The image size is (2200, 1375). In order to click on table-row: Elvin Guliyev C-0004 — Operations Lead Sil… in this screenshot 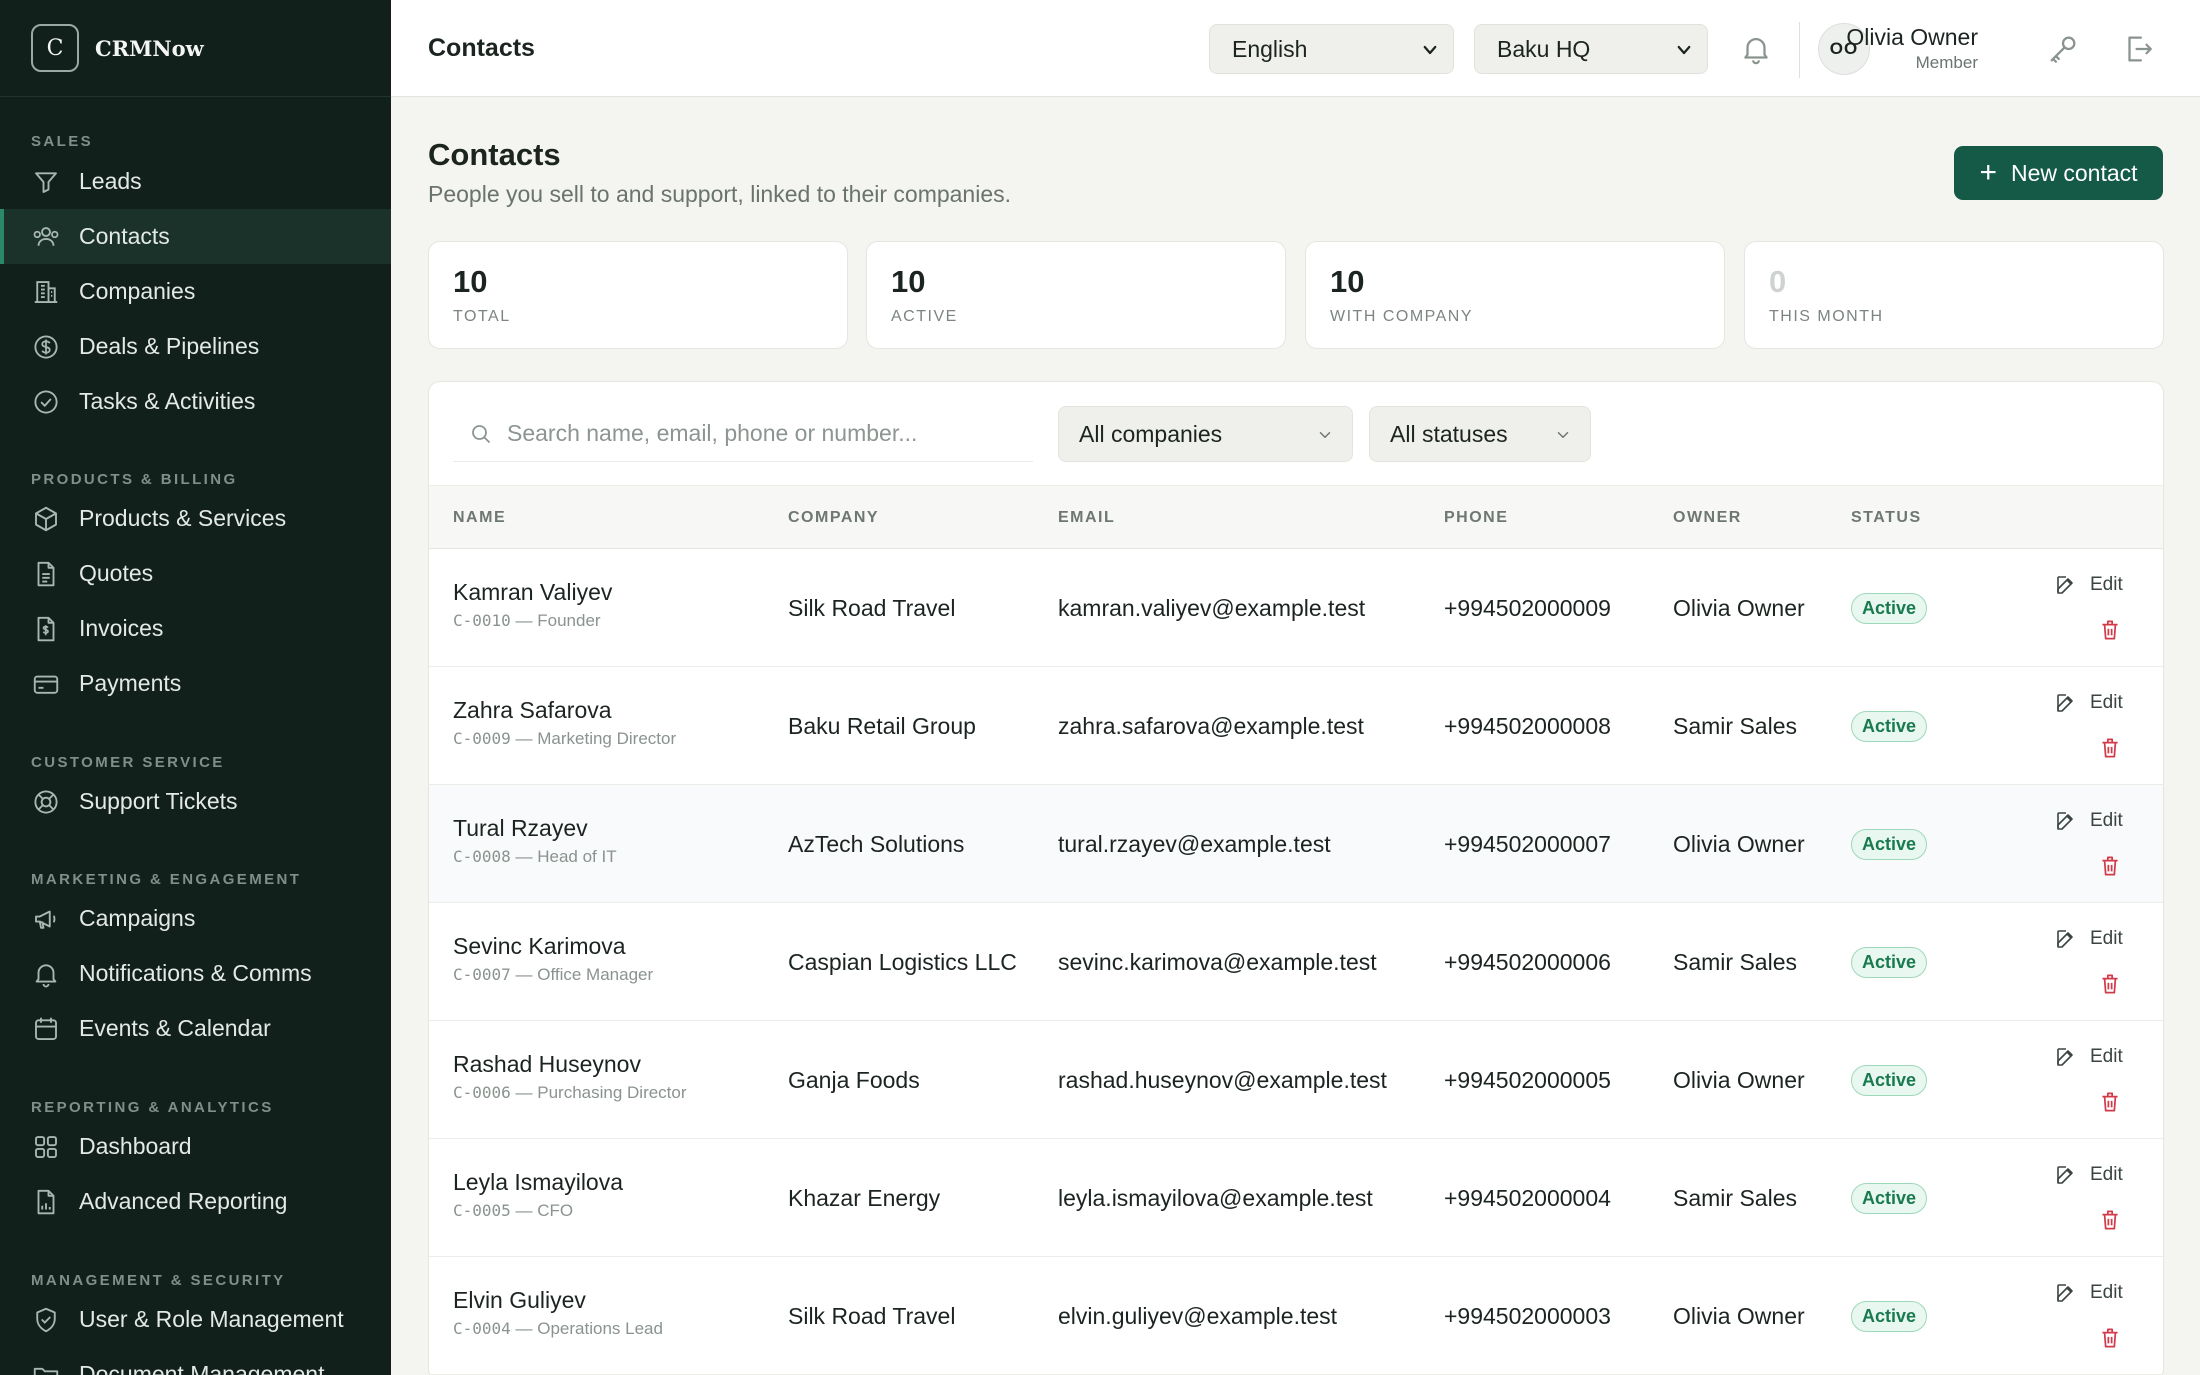, I will do `click(1296, 1316)`.